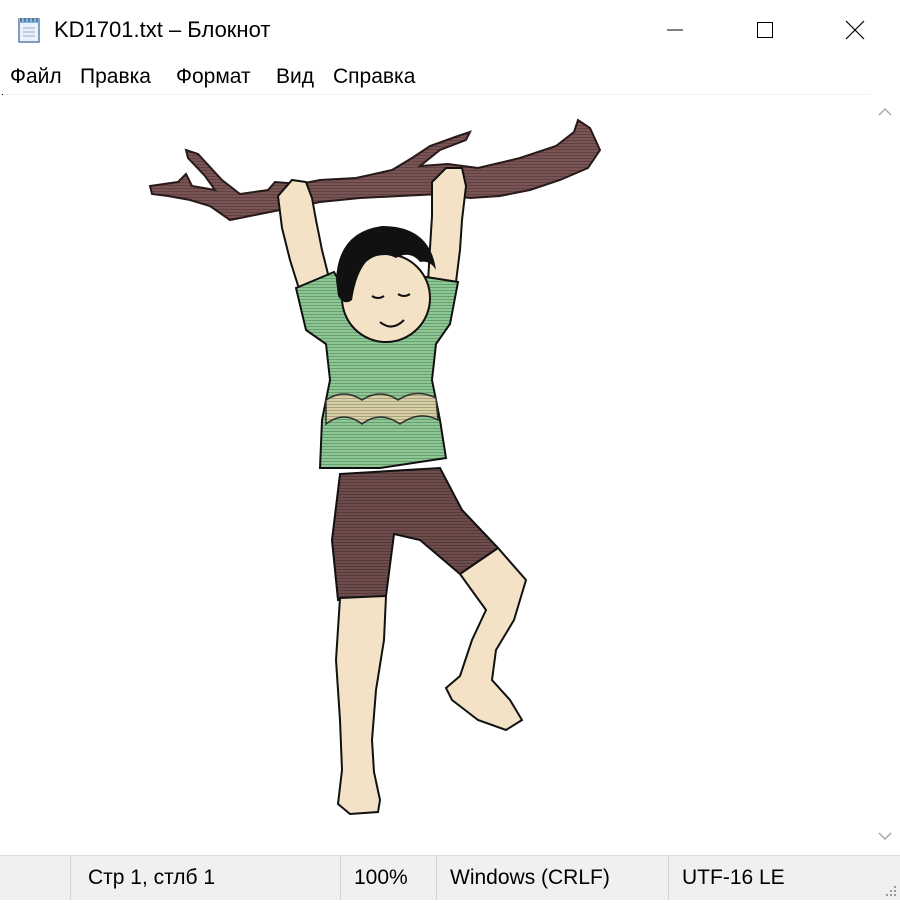 Image resolution: width=900 pixels, height=903 pixels. I want to click on minimize-button, so click(675, 30).